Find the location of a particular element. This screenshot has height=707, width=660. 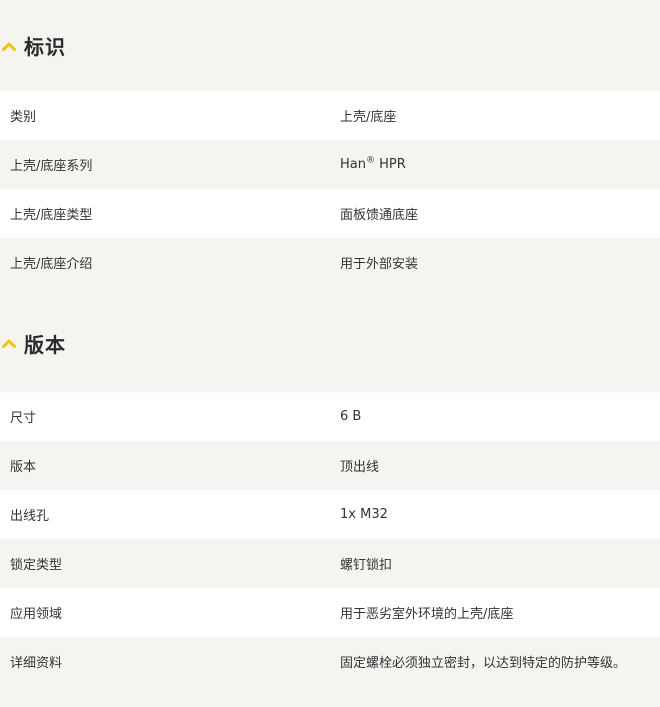

spec-value: Han® HPR is located at coordinates (495, 163).